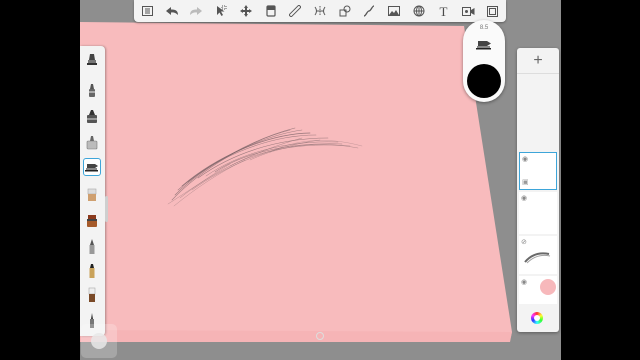 This screenshot has height=360, width=640. Describe the element at coordinates (92, 195) in the screenshot. I see `paintbrush-icon` at that location.